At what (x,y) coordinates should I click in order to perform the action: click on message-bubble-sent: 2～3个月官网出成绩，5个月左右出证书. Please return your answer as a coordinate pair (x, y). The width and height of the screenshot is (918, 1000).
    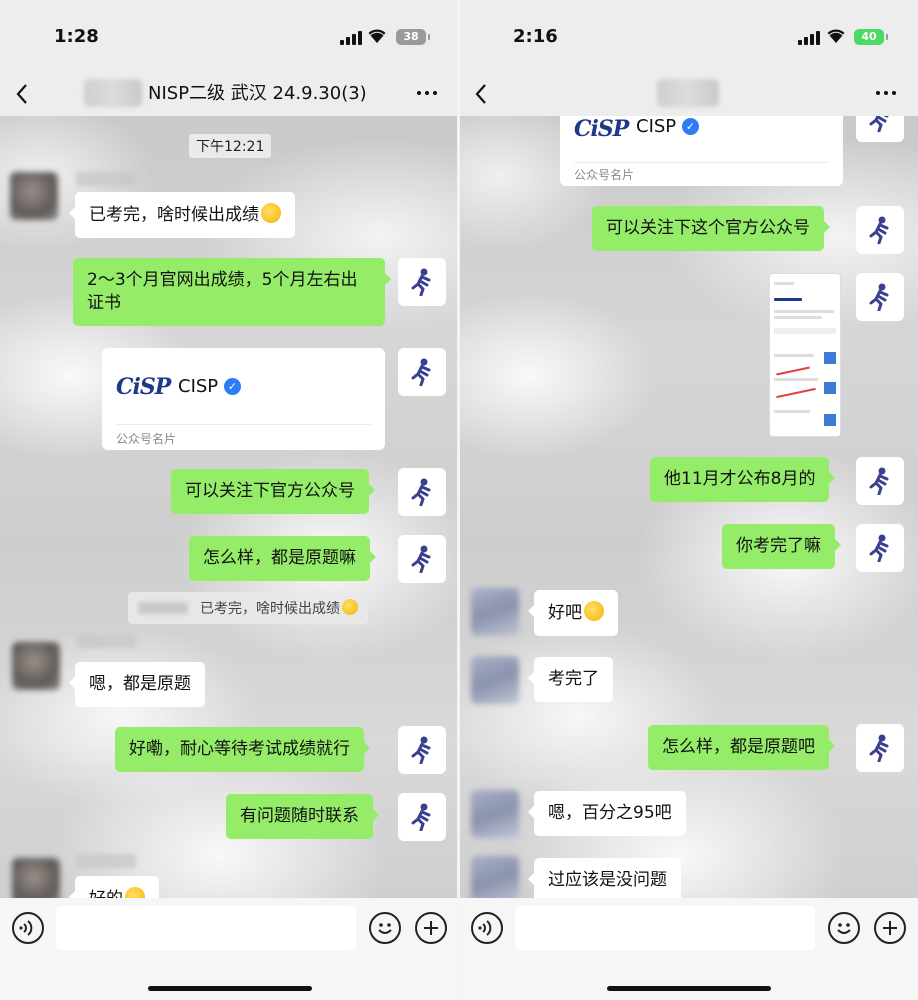
    Looking at the image, I should click on (232, 292).